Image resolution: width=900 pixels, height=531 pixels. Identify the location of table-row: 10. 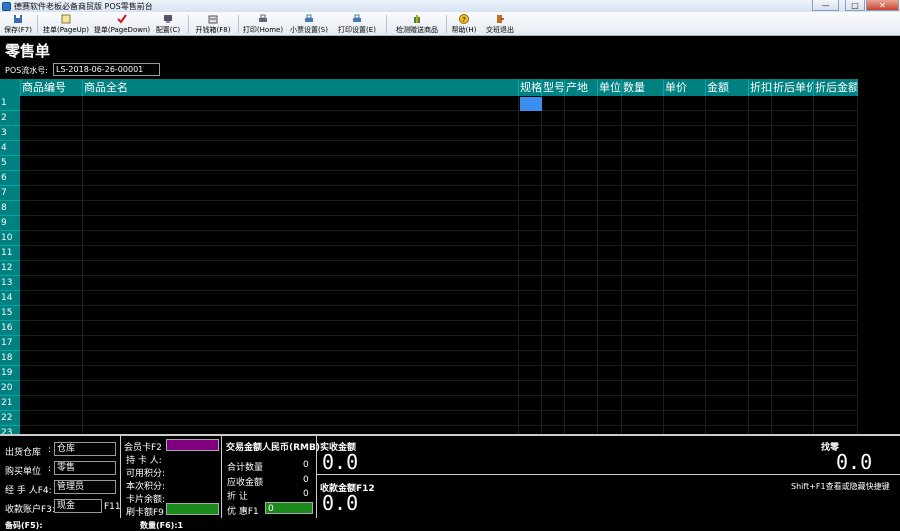
(429, 238).